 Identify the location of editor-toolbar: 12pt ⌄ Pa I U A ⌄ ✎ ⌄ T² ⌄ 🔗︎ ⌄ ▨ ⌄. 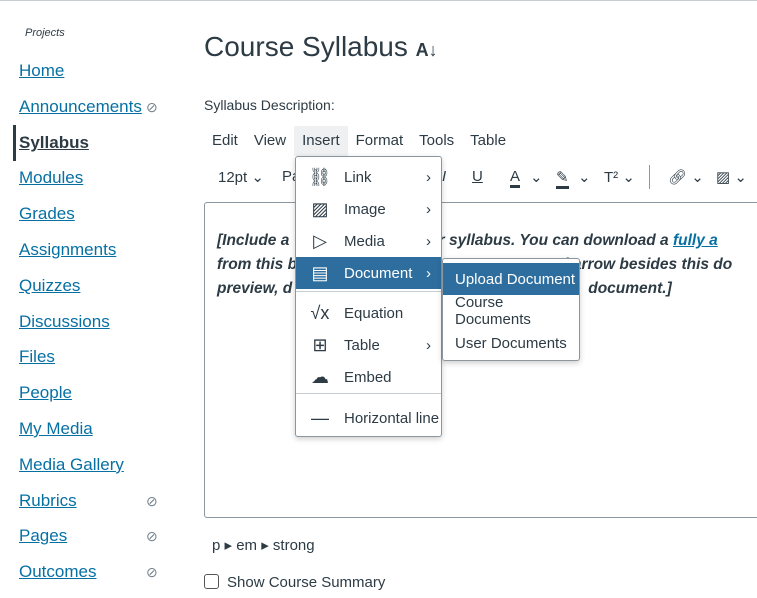
(480, 178).